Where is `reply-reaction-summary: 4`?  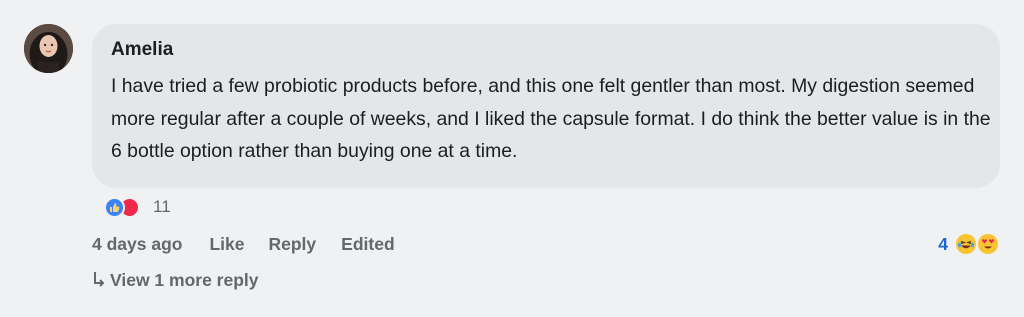 reply-reaction-summary: 4 is located at coordinates (968, 244).